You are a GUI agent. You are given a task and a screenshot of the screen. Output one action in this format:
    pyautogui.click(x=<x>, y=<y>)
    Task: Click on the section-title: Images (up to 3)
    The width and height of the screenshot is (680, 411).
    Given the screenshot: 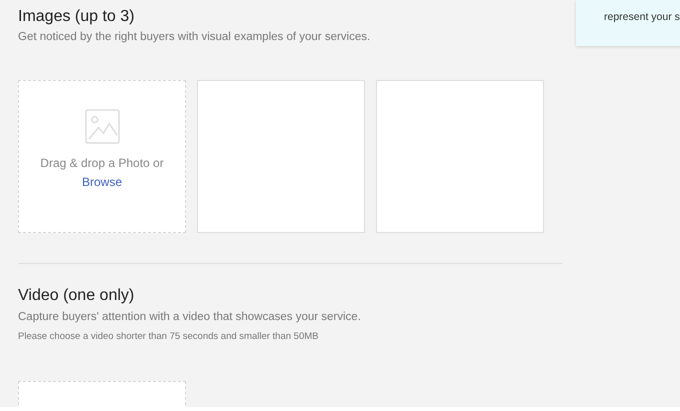 What is the action you would take?
    pyautogui.click(x=77, y=17)
    